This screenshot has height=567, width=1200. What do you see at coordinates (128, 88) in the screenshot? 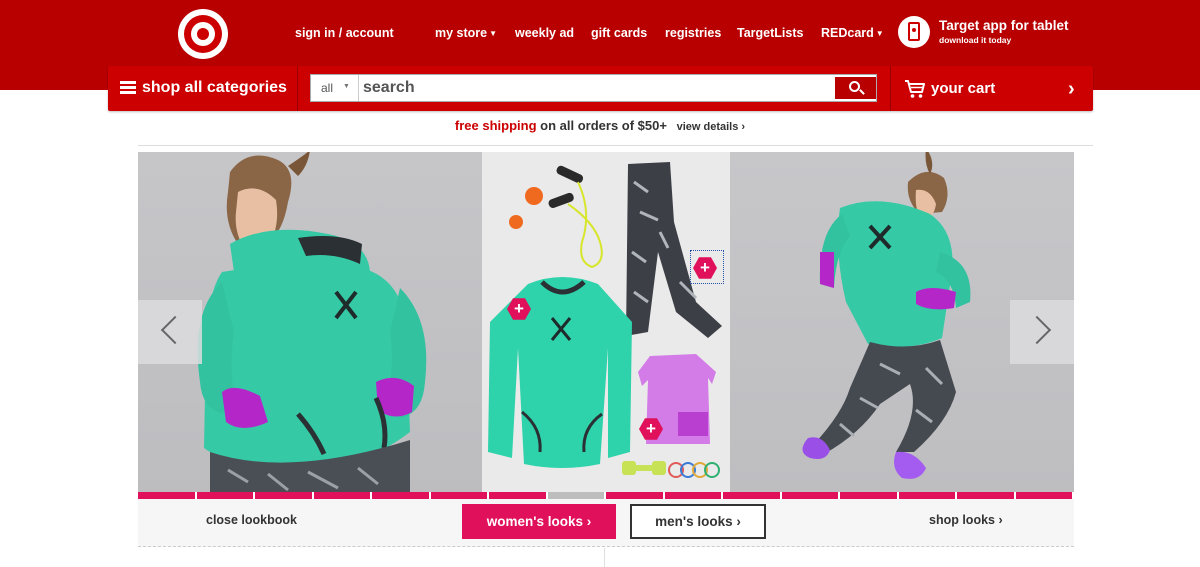
I see `hamburger-menu-icon` at bounding box center [128, 88].